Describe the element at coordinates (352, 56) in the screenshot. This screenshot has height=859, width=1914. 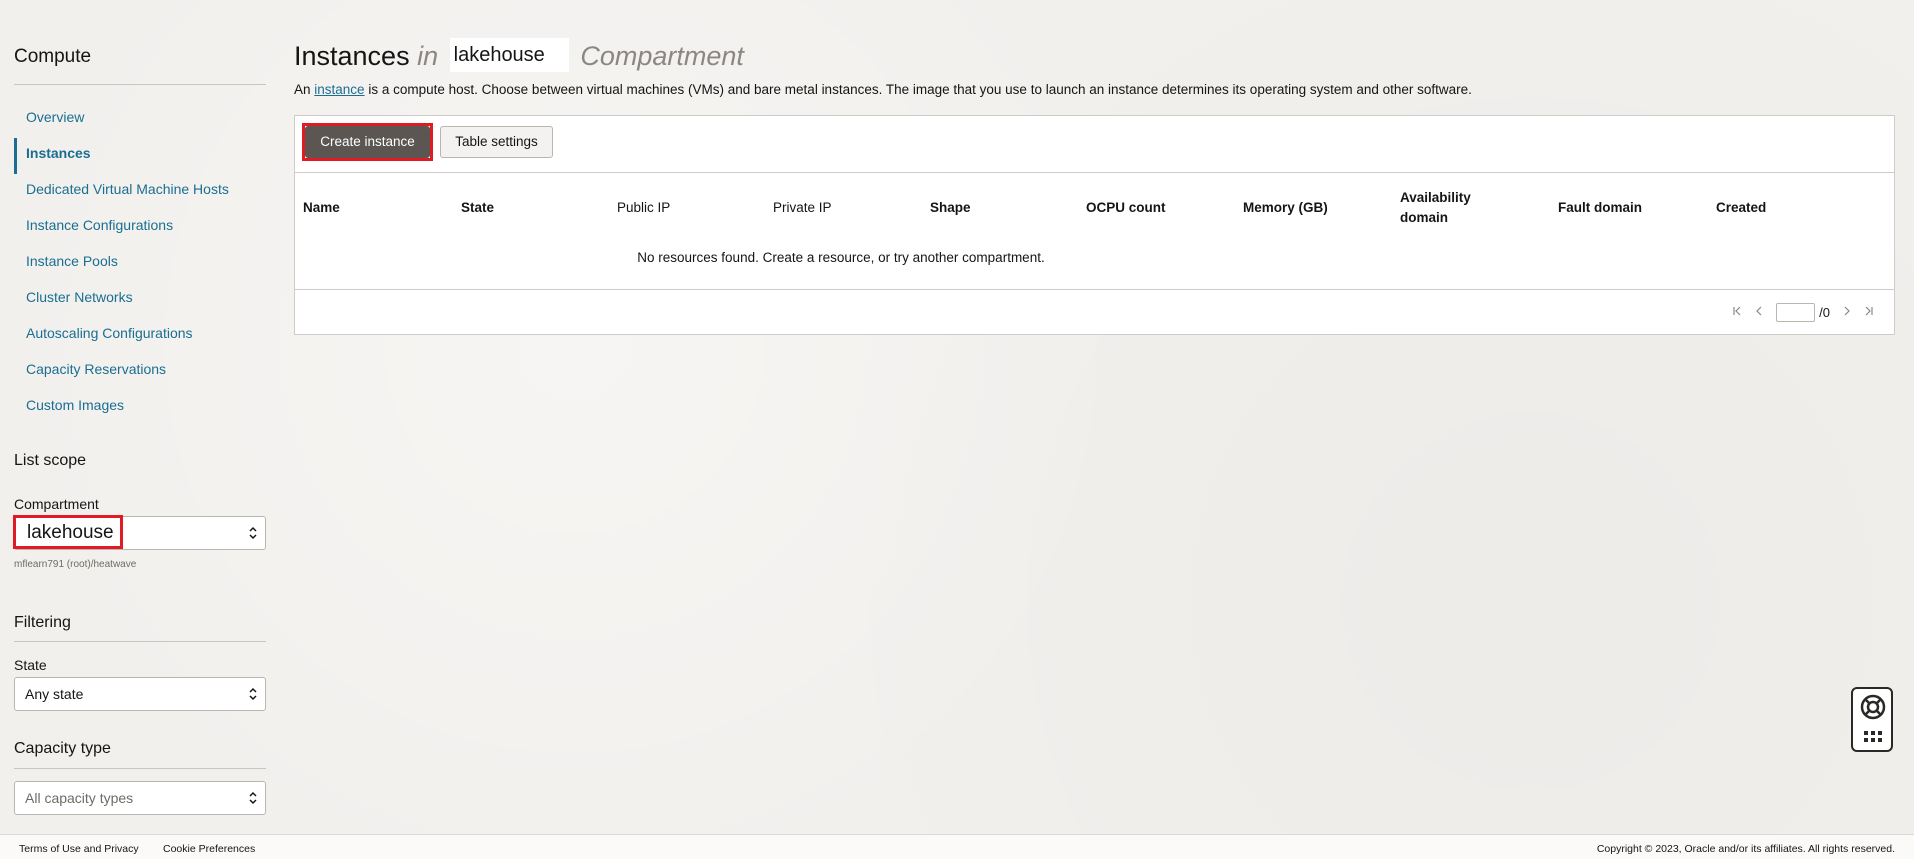
I see `page-title-main: Instances` at that location.